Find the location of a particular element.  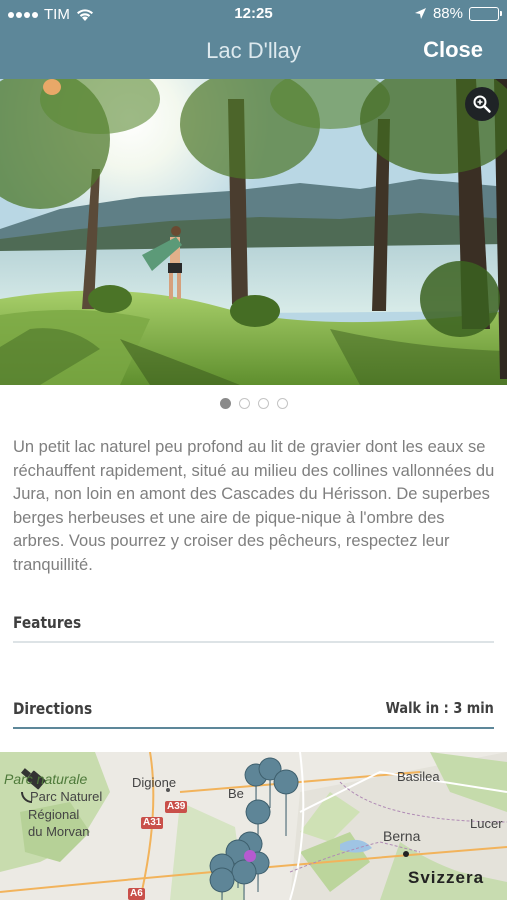

battery-icon is located at coordinates (485, 13).